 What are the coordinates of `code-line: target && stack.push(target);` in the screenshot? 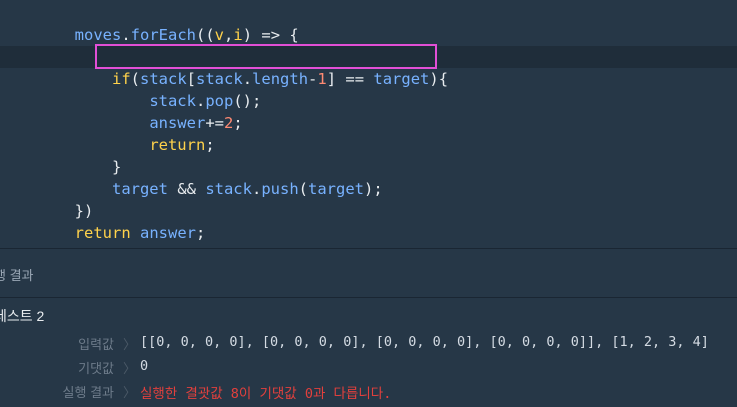 It's located at (247, 189).